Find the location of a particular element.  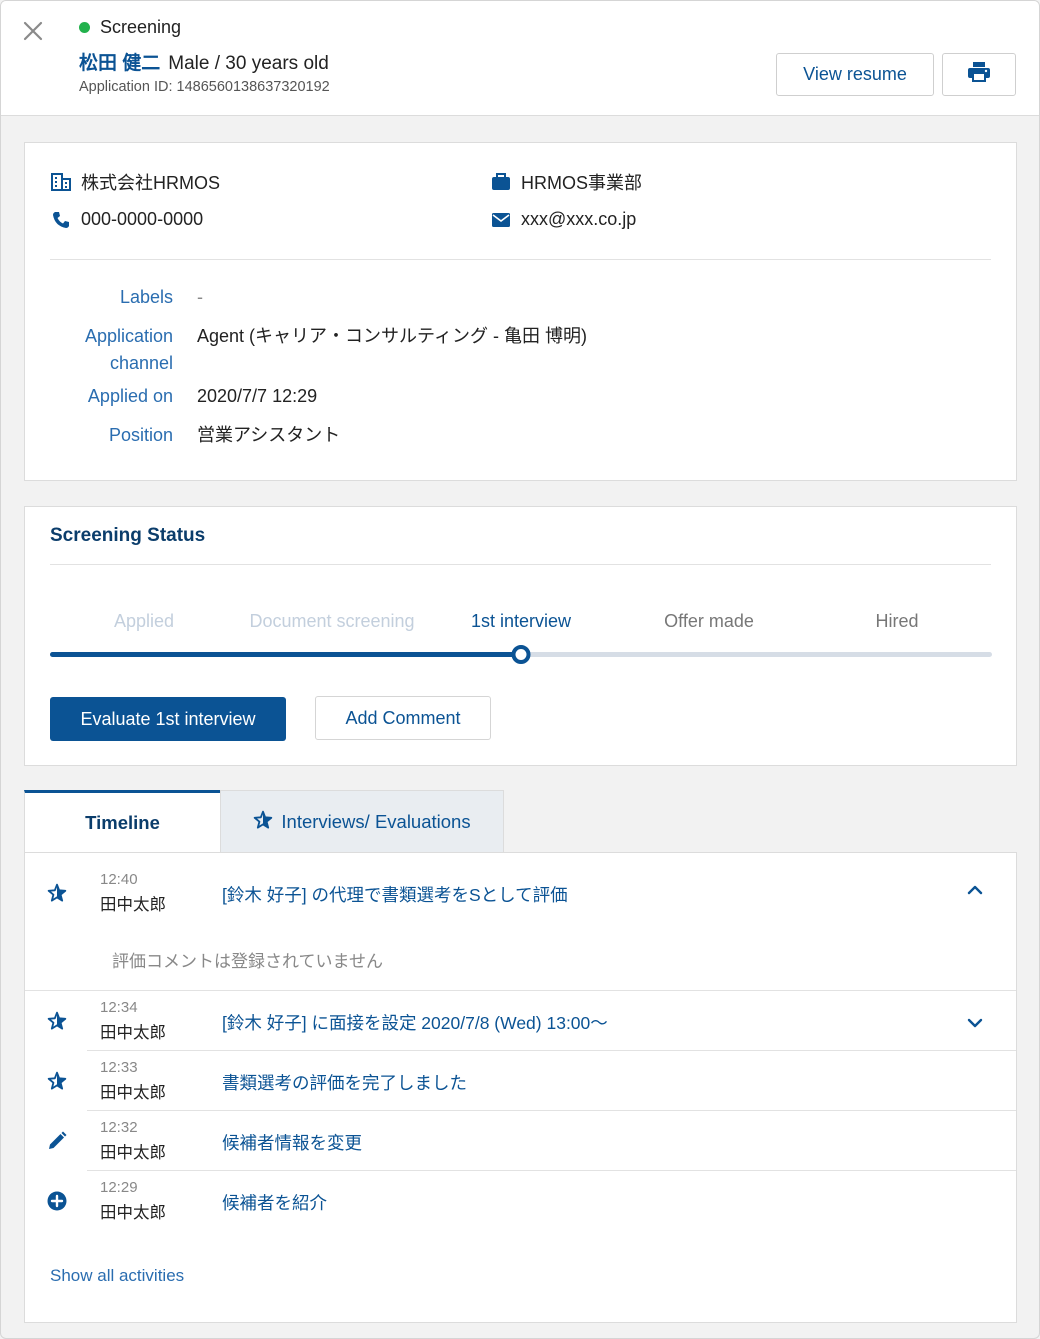

channel-label-line1: Application is located at coordinates (128, 336).